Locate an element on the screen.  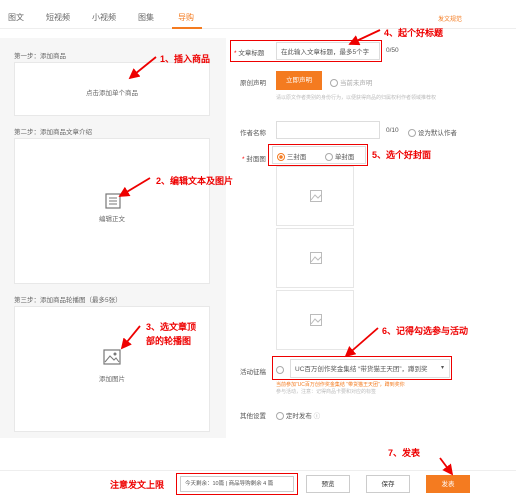
annotation-carousel-line2: 部的轮播图 is located at coordinates (169, 341).